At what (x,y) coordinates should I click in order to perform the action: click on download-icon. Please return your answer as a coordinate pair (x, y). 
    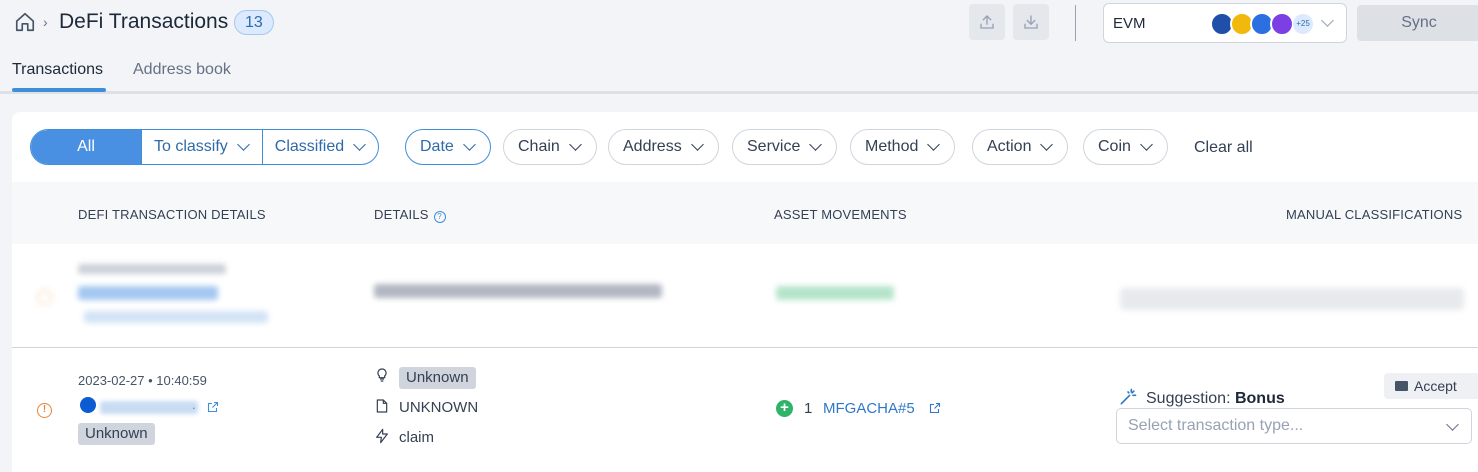
    Looking at the image, I should click on (1031, 22).